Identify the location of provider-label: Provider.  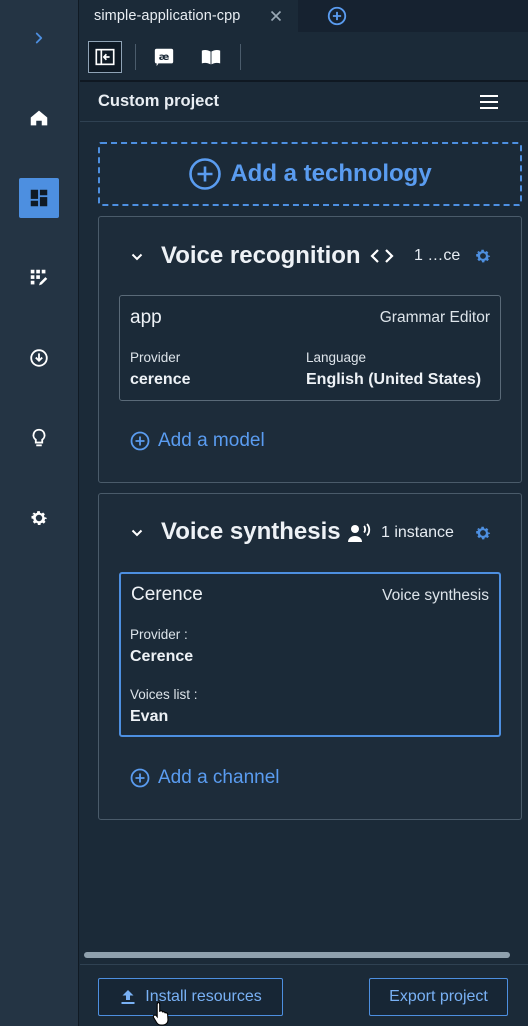
(155, 357).